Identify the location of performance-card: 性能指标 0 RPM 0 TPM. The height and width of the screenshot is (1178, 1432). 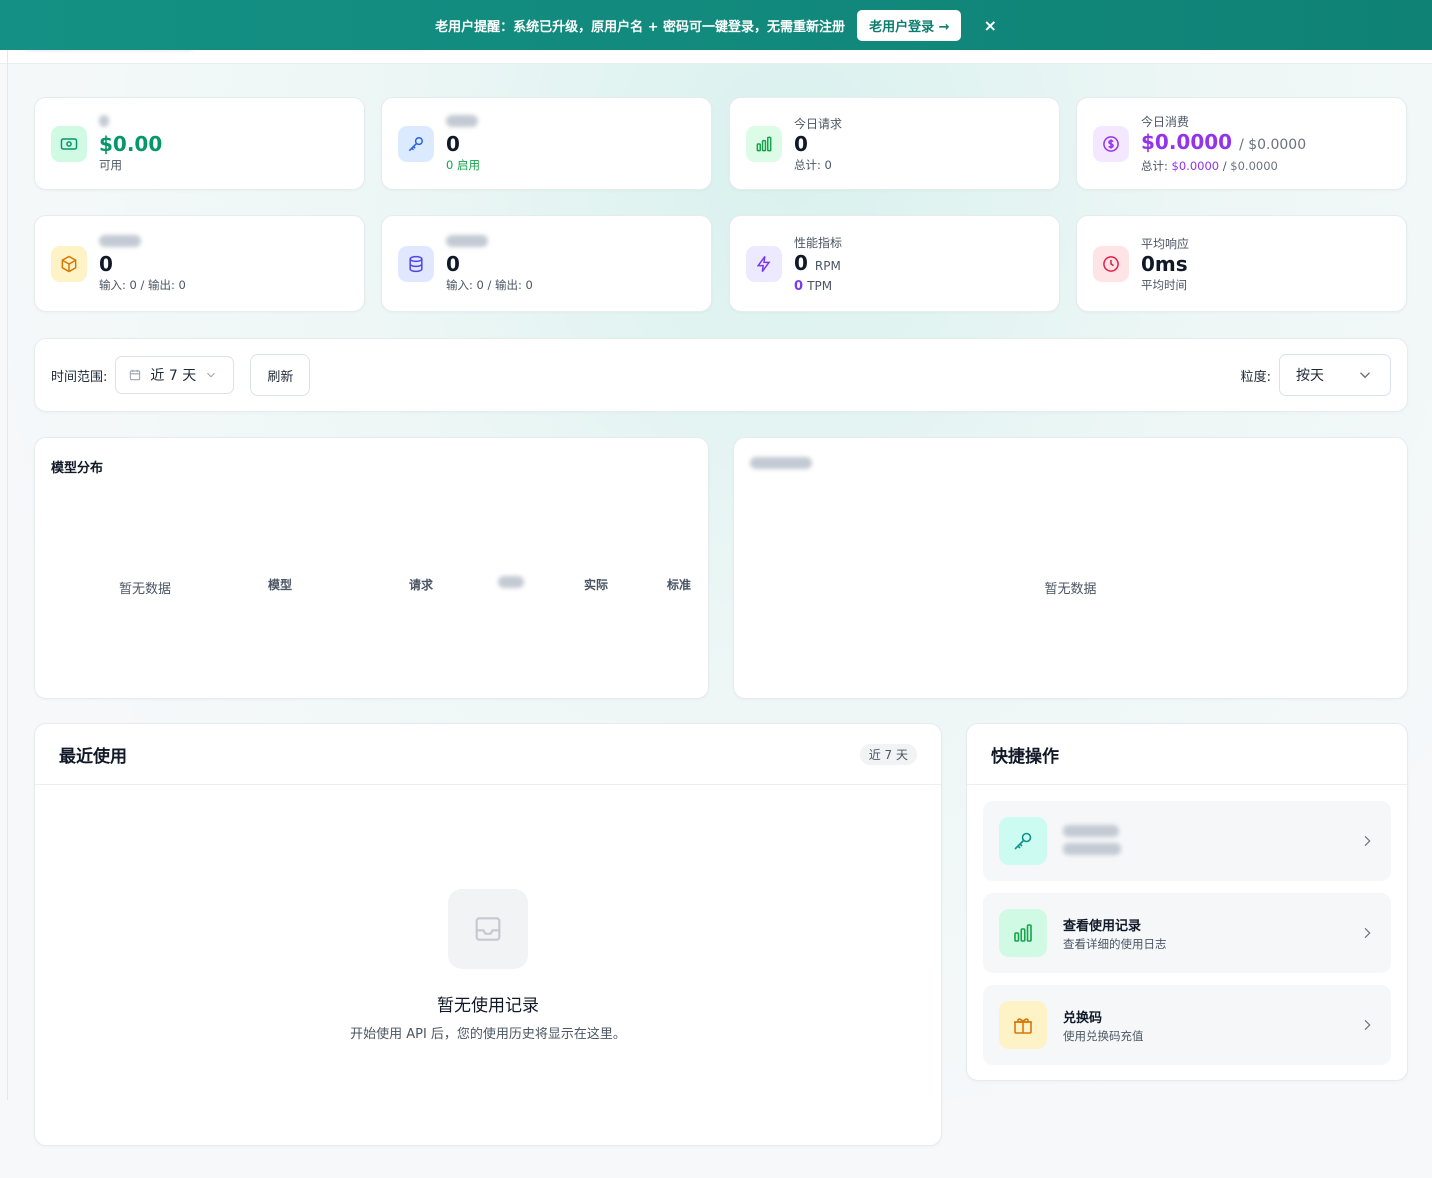
(894, 263).